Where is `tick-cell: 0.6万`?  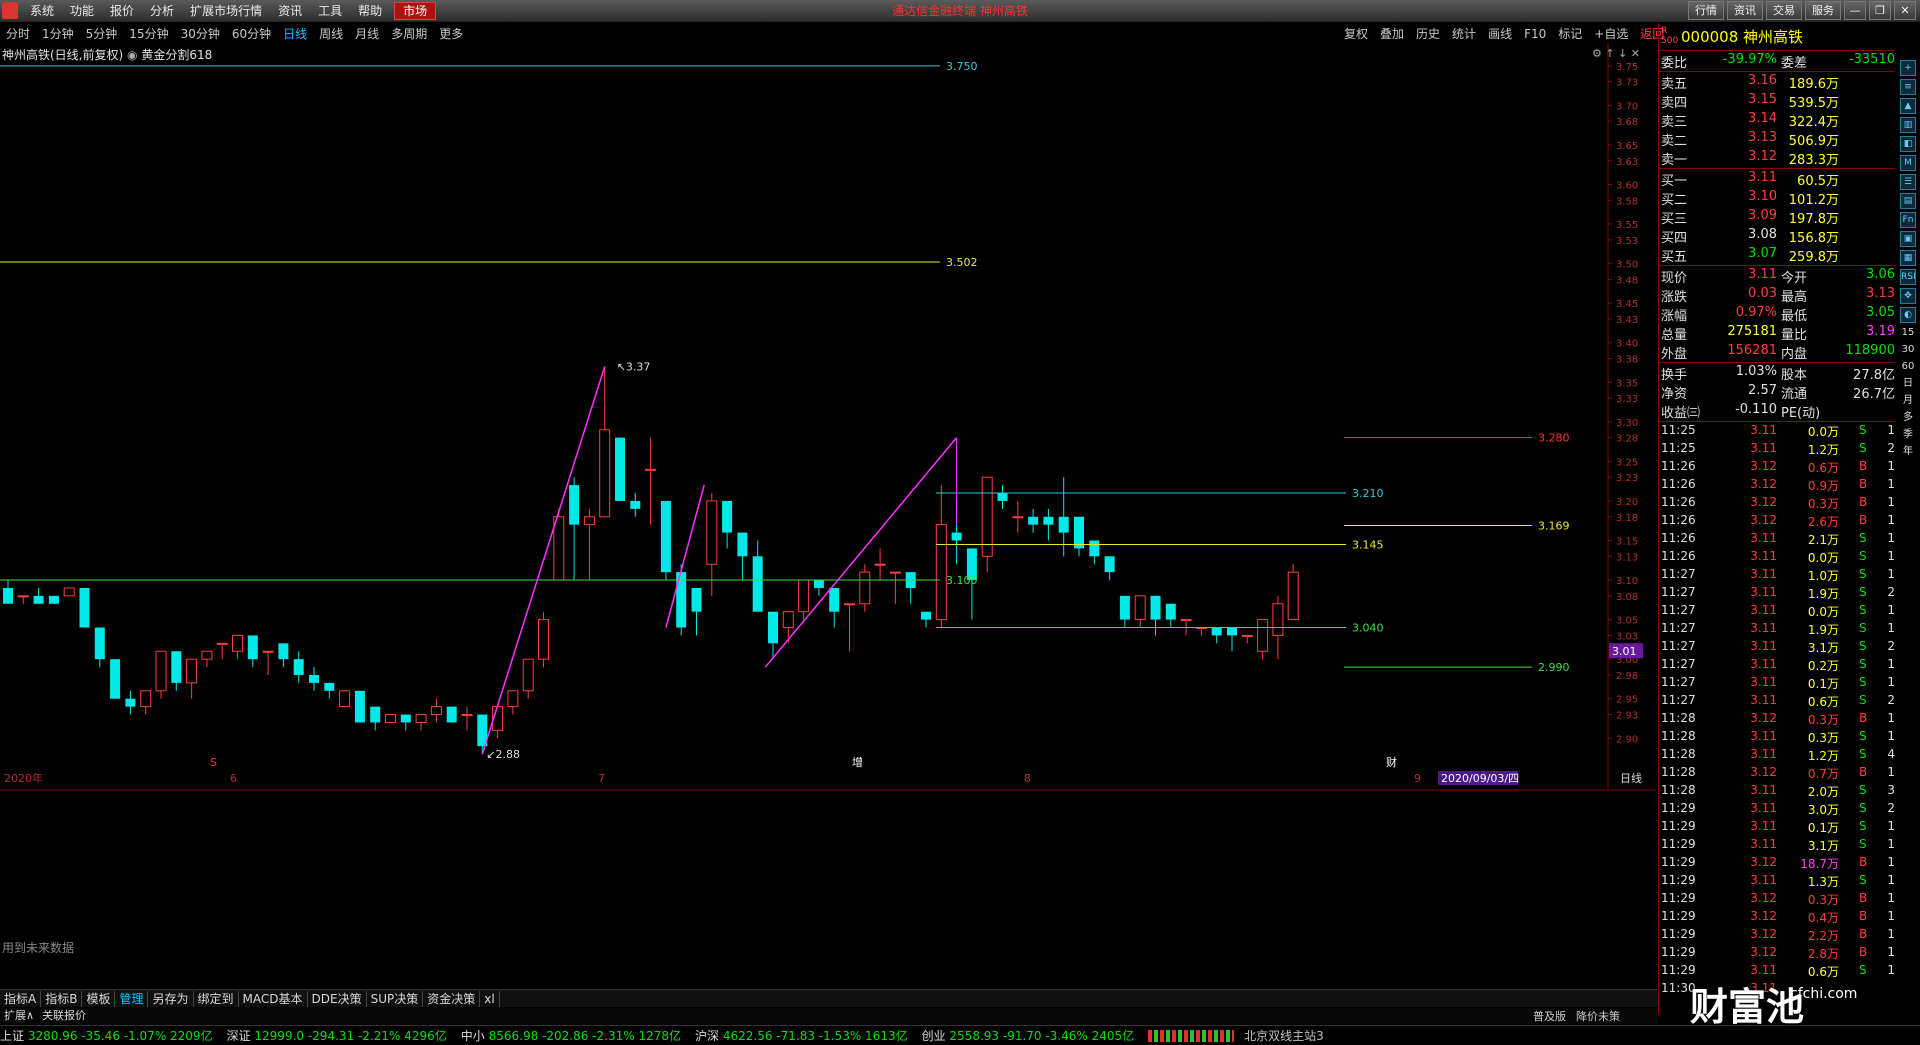
tick-cell: 0.6万 is located at coordinates (1823, 468).